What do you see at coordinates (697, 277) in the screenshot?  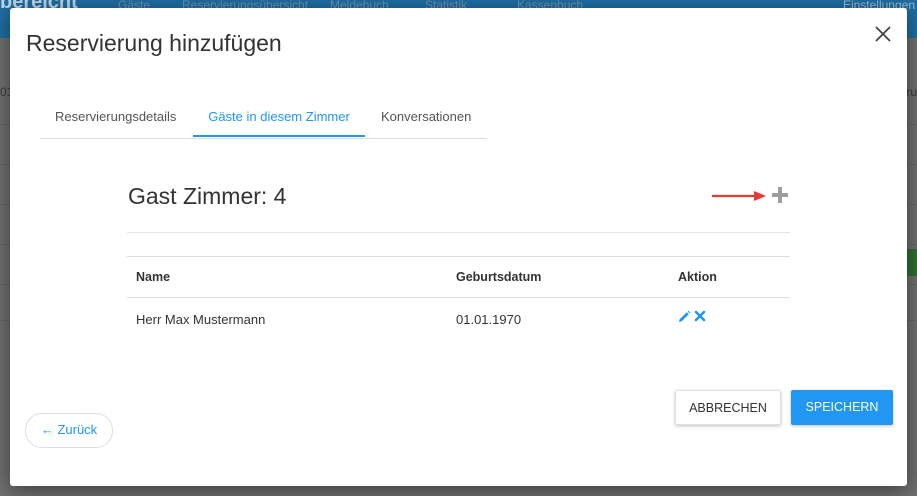 I see `column-header-action: Aktion` at bounding box center [697, 277].